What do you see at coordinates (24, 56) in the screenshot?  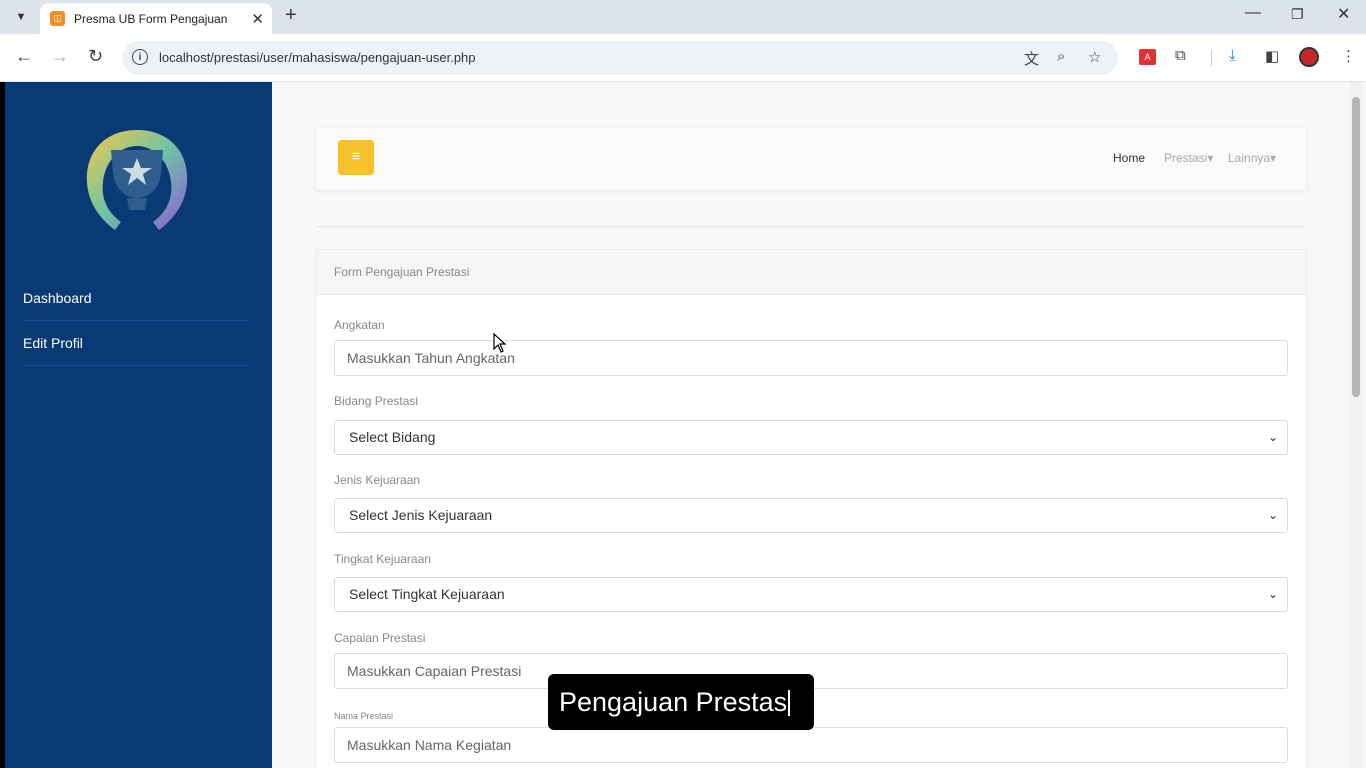 I see `back-arrow-icon: ←` at bounding box center [24, 56].